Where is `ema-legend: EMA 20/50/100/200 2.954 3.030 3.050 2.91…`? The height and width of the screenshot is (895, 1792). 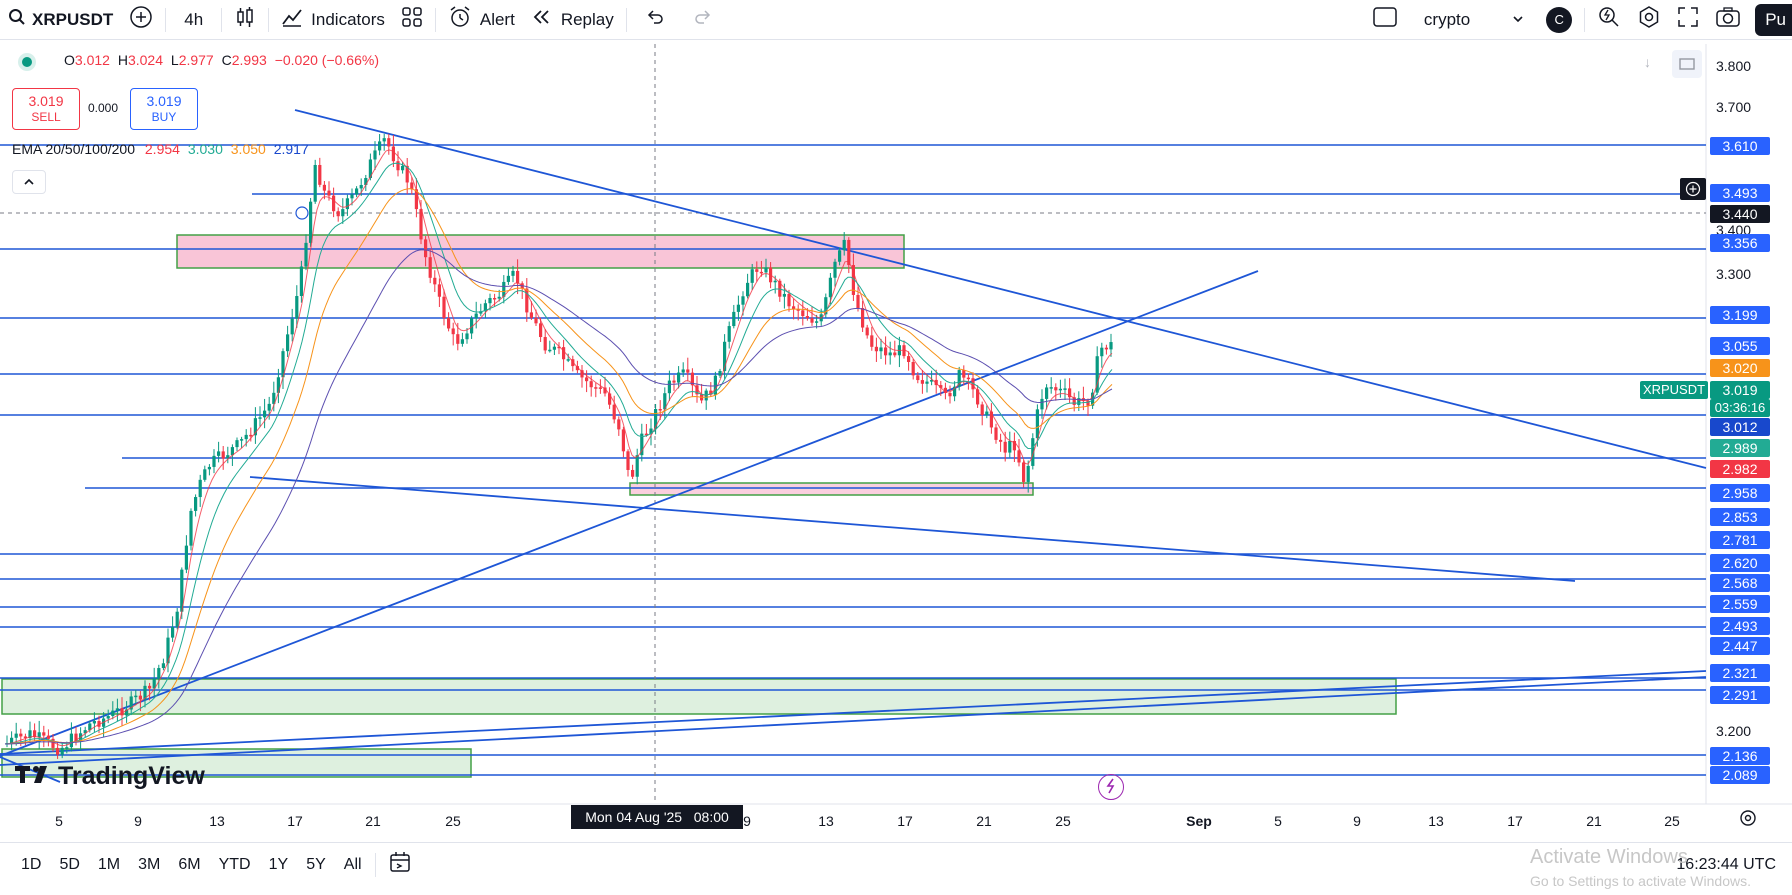
ema-legend: EMA 20/50/100/200 2.954 3.030 3.050 2.91… is located at coordinates (160, 149).